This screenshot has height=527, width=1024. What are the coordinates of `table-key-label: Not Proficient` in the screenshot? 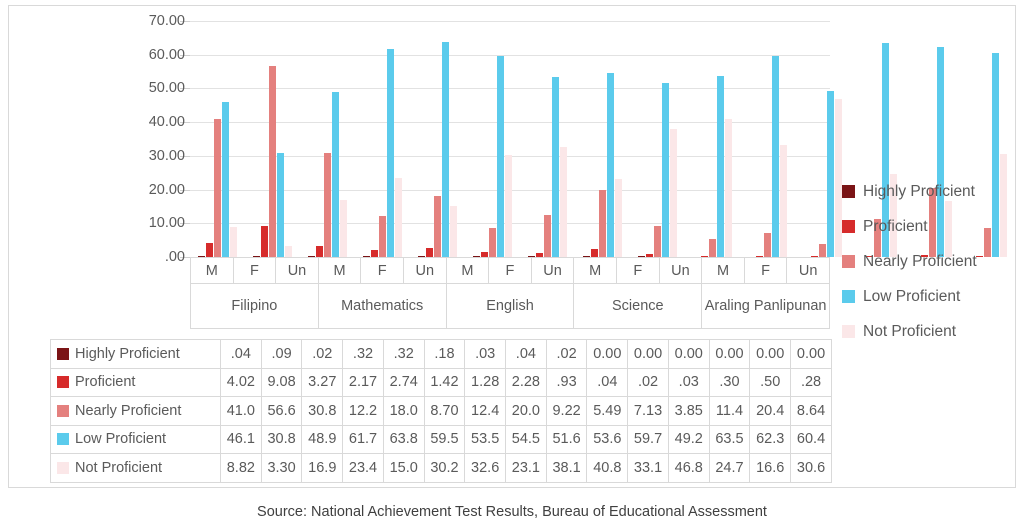 It's located at (119, 467).